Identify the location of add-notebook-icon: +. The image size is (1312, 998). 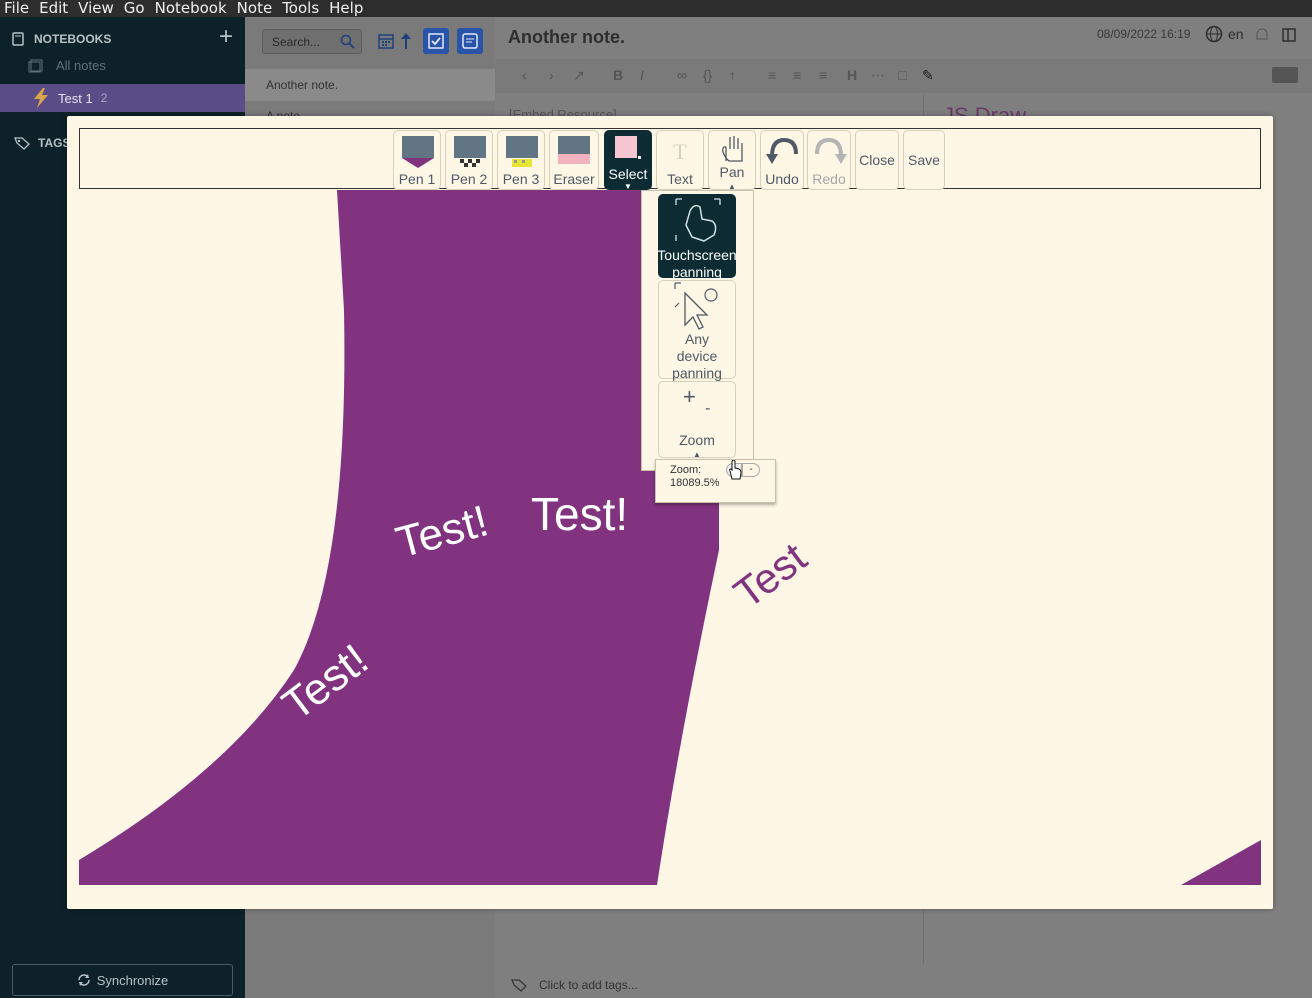
(226, 37).